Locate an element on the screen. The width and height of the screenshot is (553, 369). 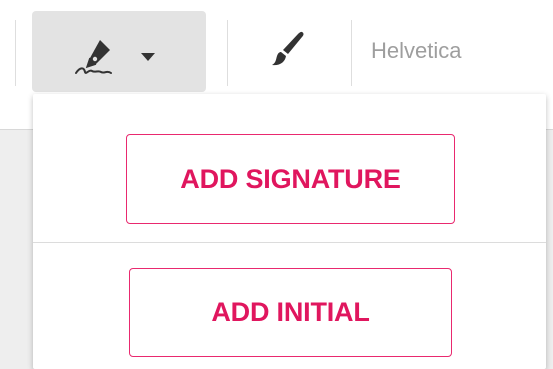
paint-brush-icon is located at coordinates (288, 48).